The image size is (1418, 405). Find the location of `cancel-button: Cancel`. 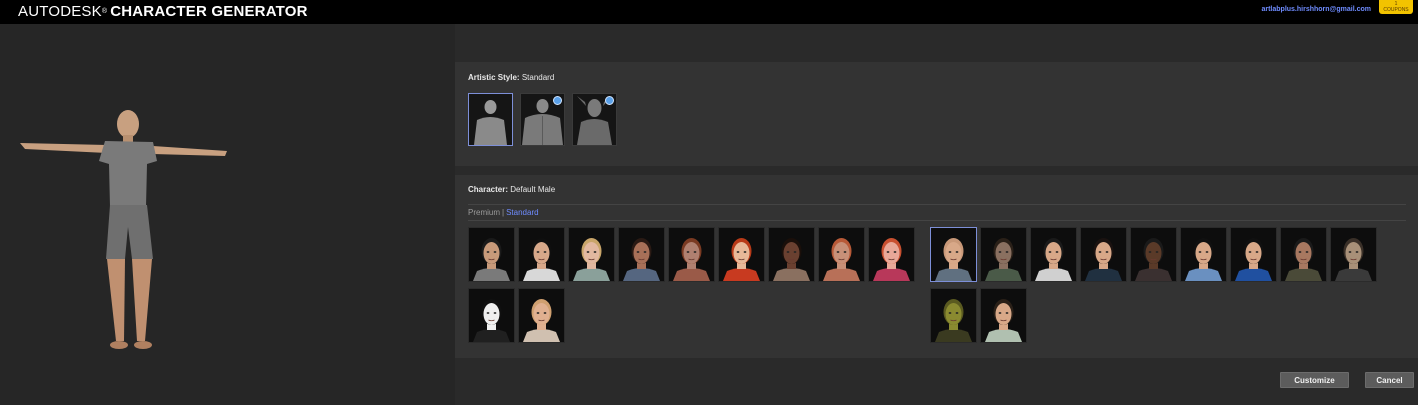

cancel-button: Cancel is located at coordinates (1389, 380).